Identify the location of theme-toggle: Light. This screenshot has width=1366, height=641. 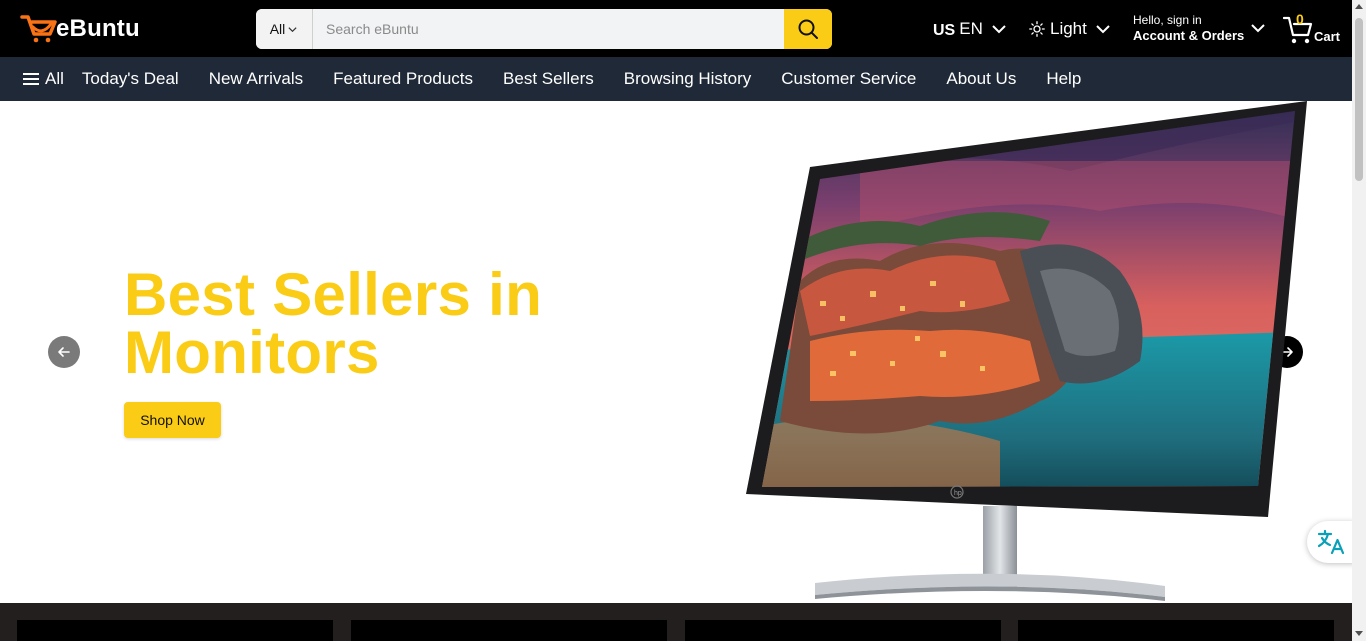
(1070, 29).